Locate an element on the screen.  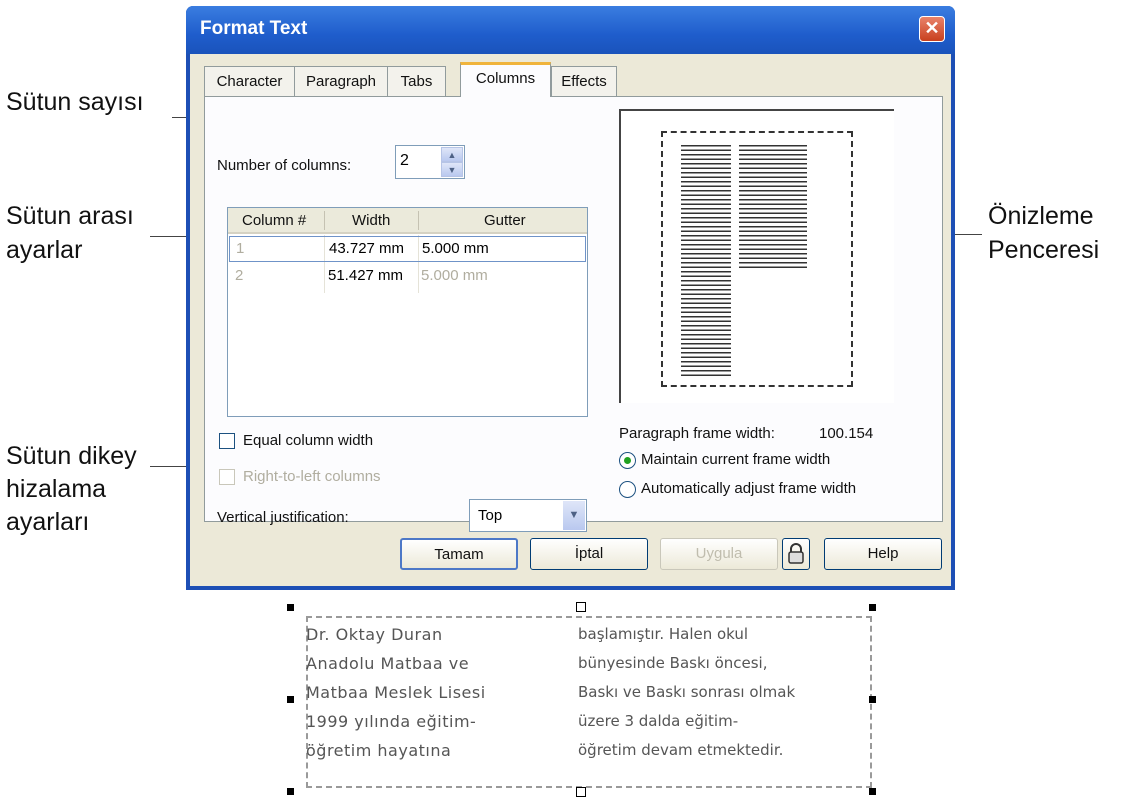
help-button: Help is located at coordinates (883, 554).